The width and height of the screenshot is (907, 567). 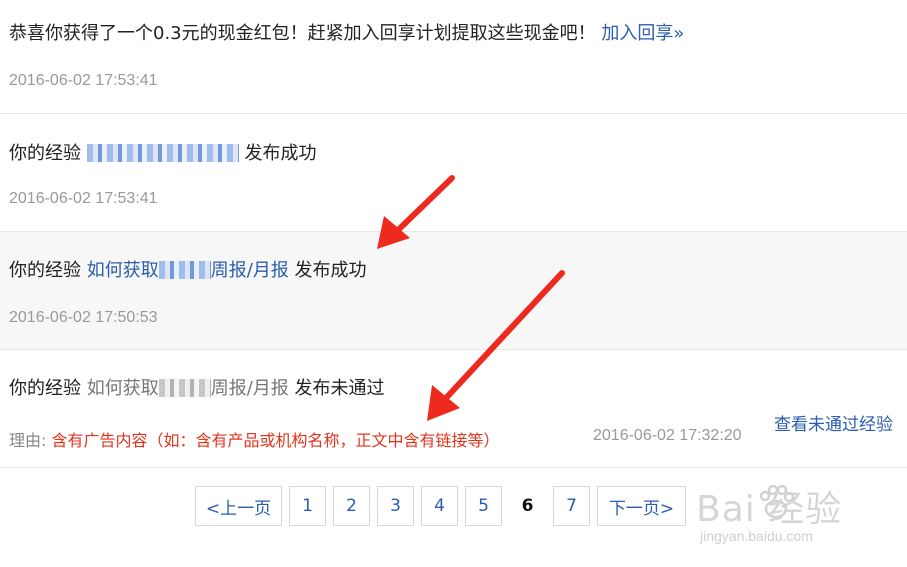 I want to click on next-page-button: 下一页>, so click(x=641, y=506).